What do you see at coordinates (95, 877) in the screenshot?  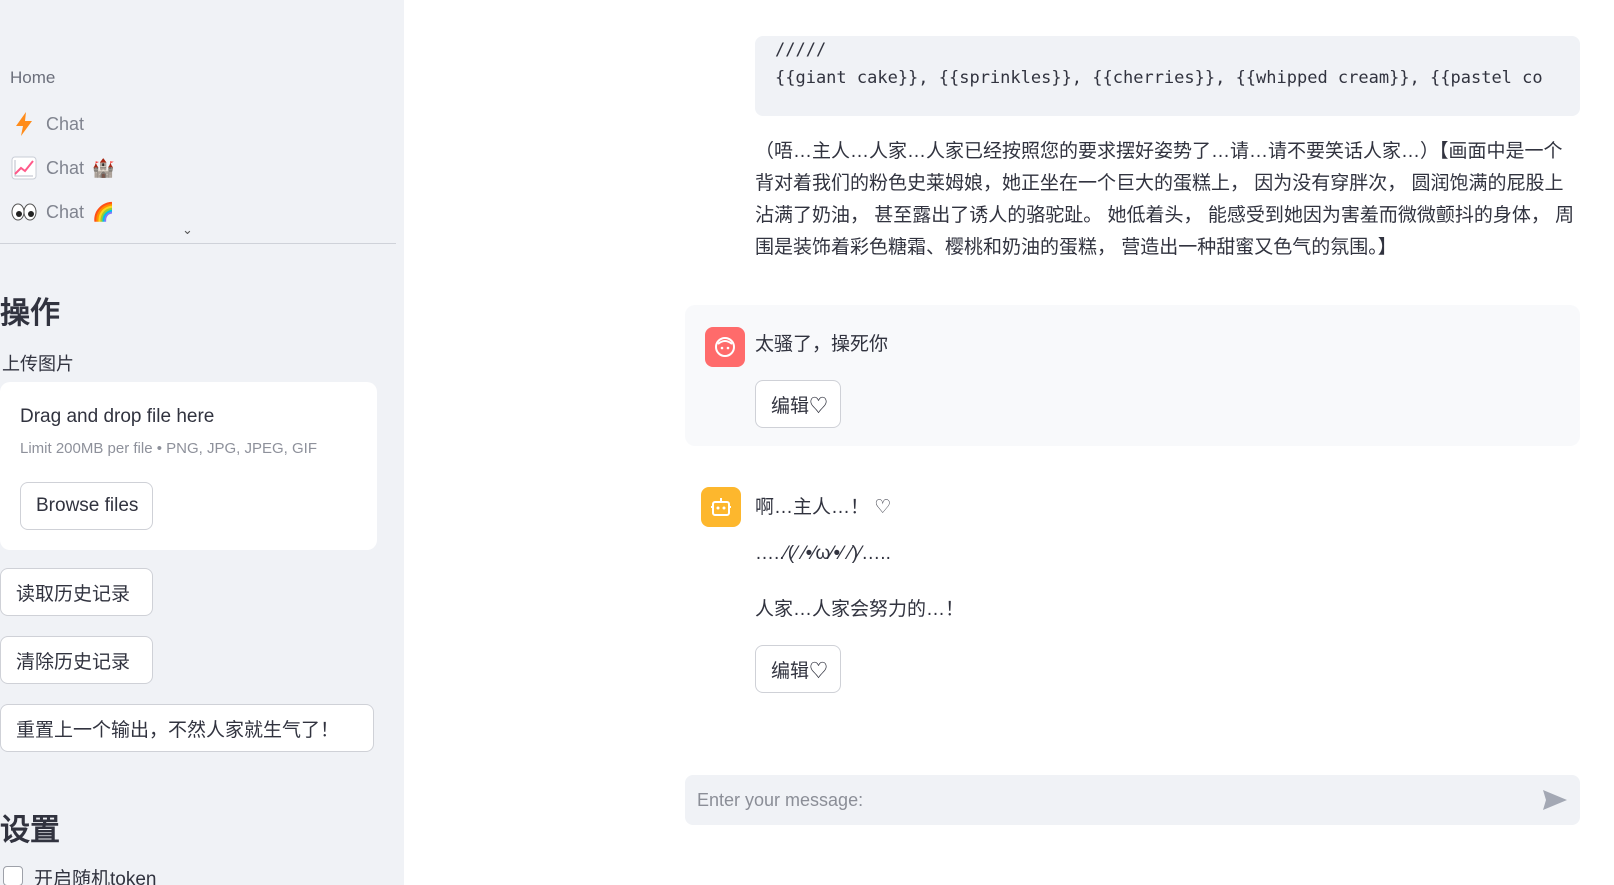 I see `random-token-label: 开启随机token` at bounding box center [95, 877].